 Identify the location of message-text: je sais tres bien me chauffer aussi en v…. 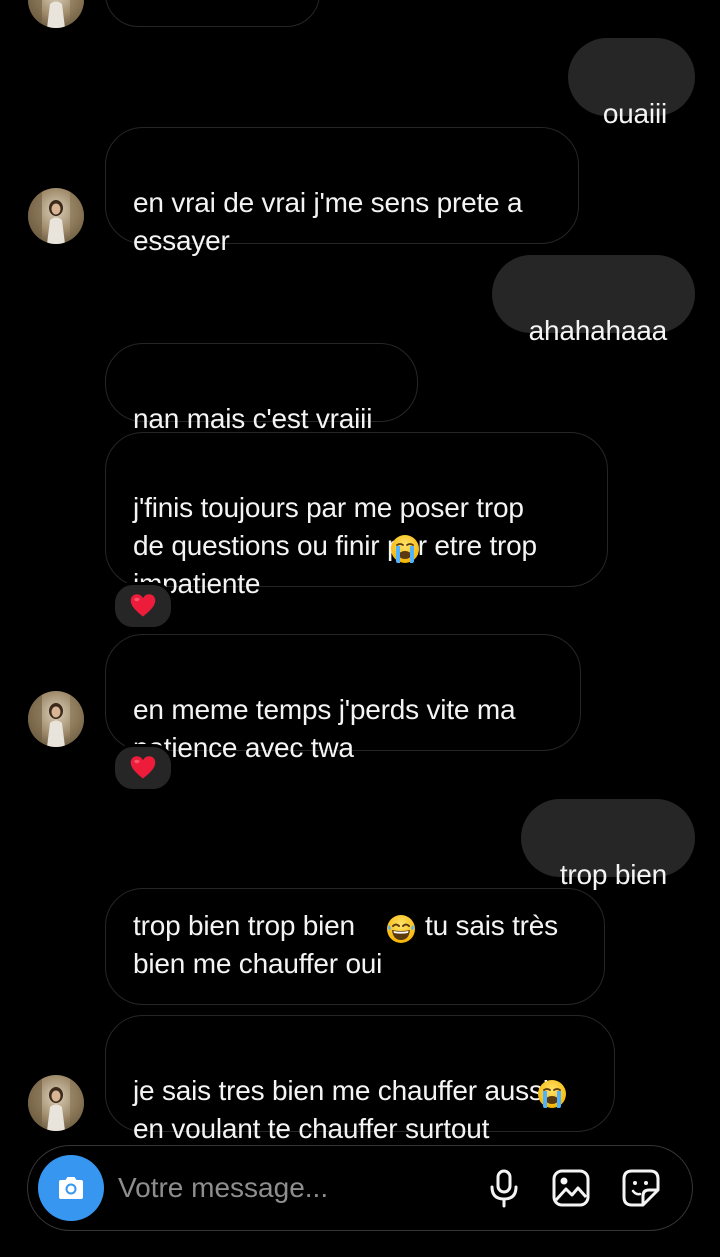
(341, 1109).